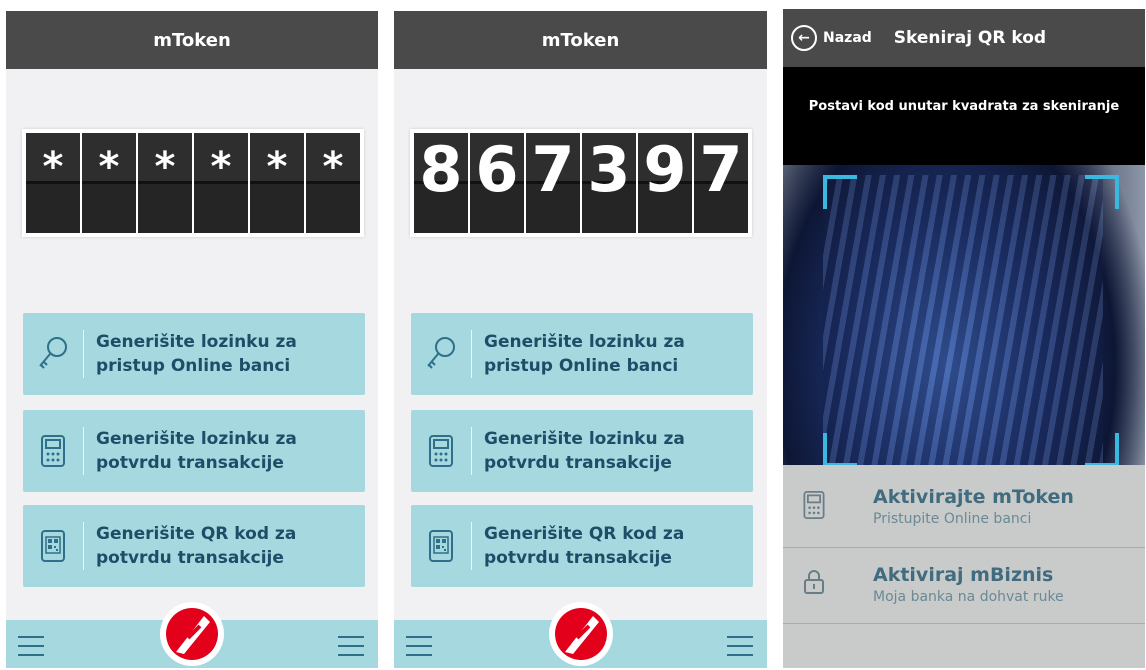  Describe the element at coordinates (818, 584) in the screenshot. I see `lock-icon` at that location.